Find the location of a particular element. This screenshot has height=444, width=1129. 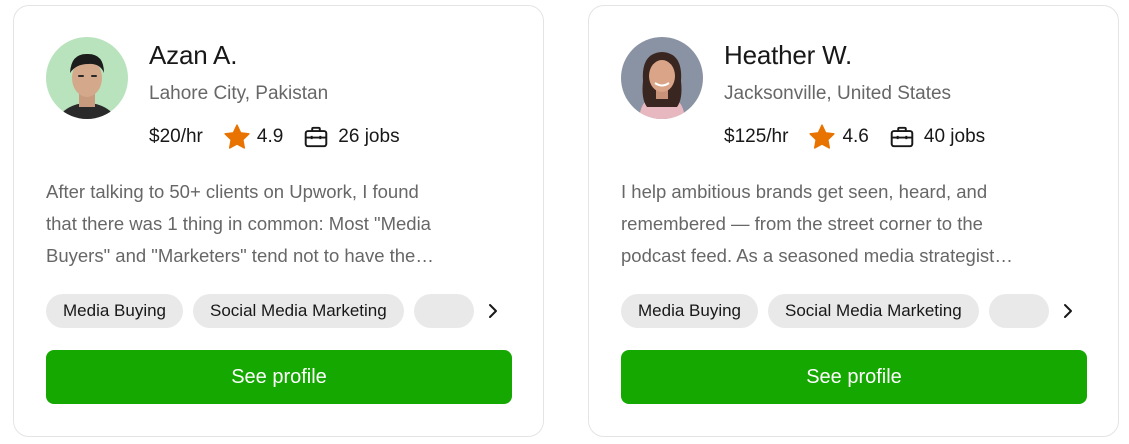

freelancer-location: Jacksonville, United States is located at coordinates (838, 93).